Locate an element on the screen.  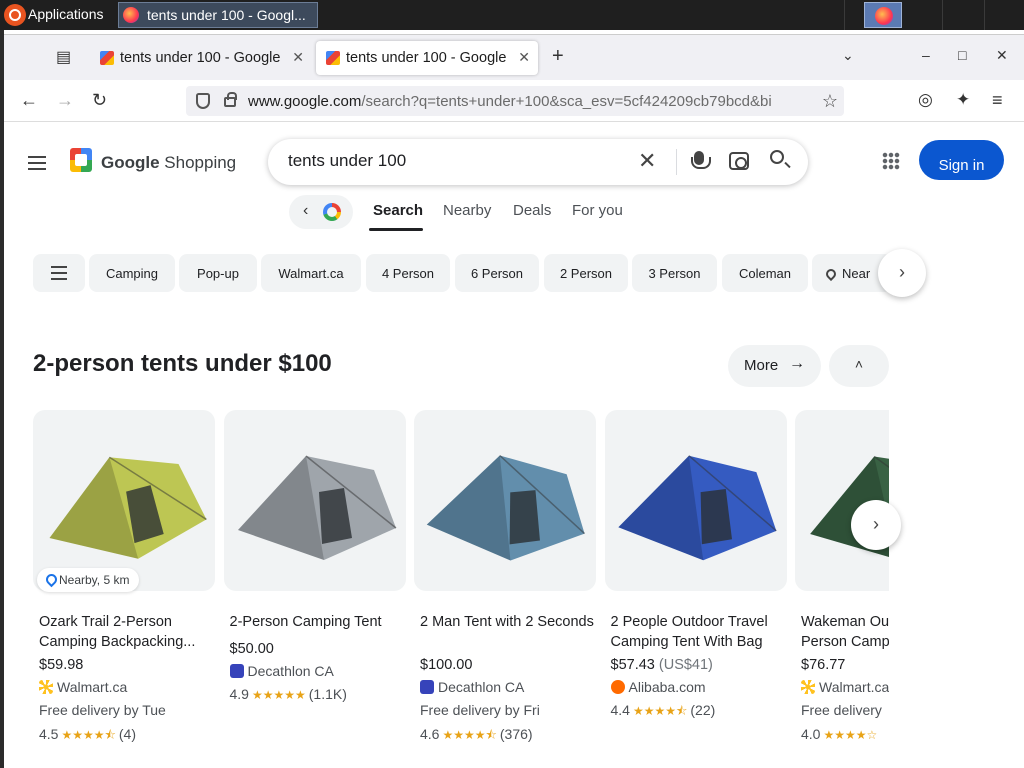
google-lens-icon is located at coordinates (739, 161).